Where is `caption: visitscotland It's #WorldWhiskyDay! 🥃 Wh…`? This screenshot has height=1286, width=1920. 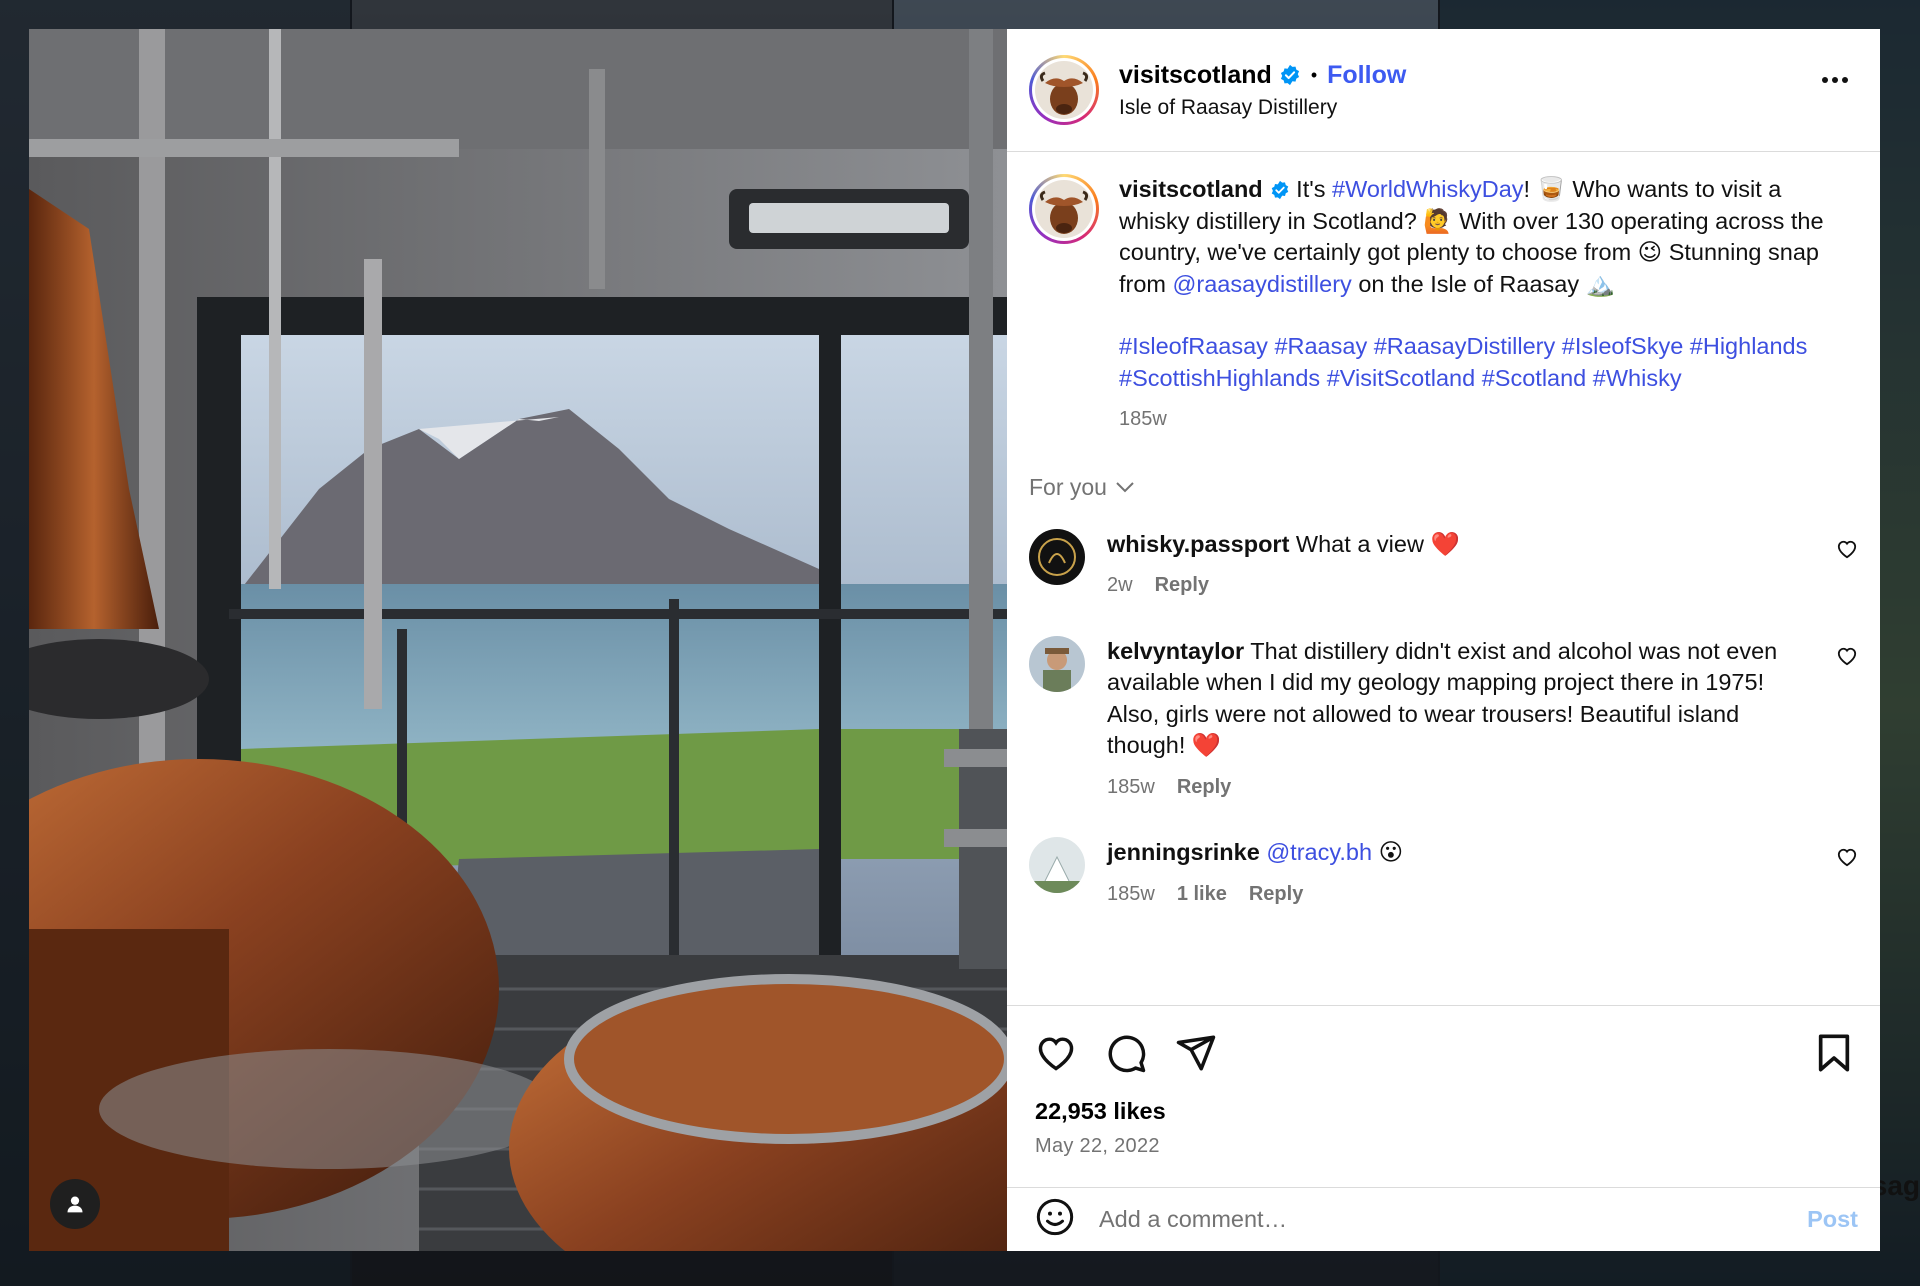
caption: visitscotland It's #WorldWhiskyDay! 🥃 Wh… is located at coordinates (1443, 294).